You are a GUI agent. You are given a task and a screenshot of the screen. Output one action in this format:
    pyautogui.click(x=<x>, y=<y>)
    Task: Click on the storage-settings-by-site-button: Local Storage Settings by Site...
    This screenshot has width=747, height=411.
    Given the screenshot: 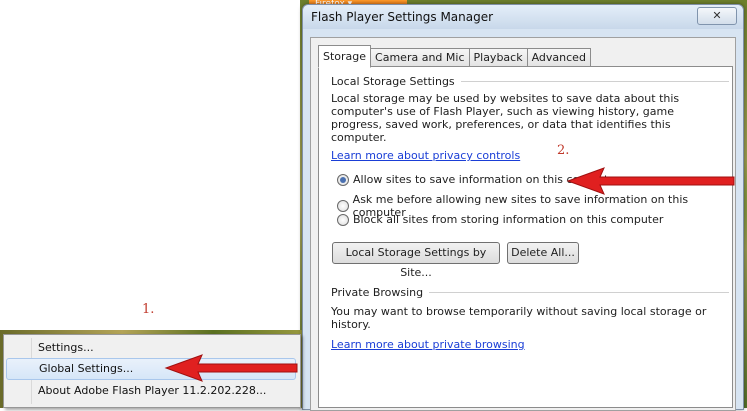 What is the action you would take?
    pyautogui.click(x=416, y=260)
    